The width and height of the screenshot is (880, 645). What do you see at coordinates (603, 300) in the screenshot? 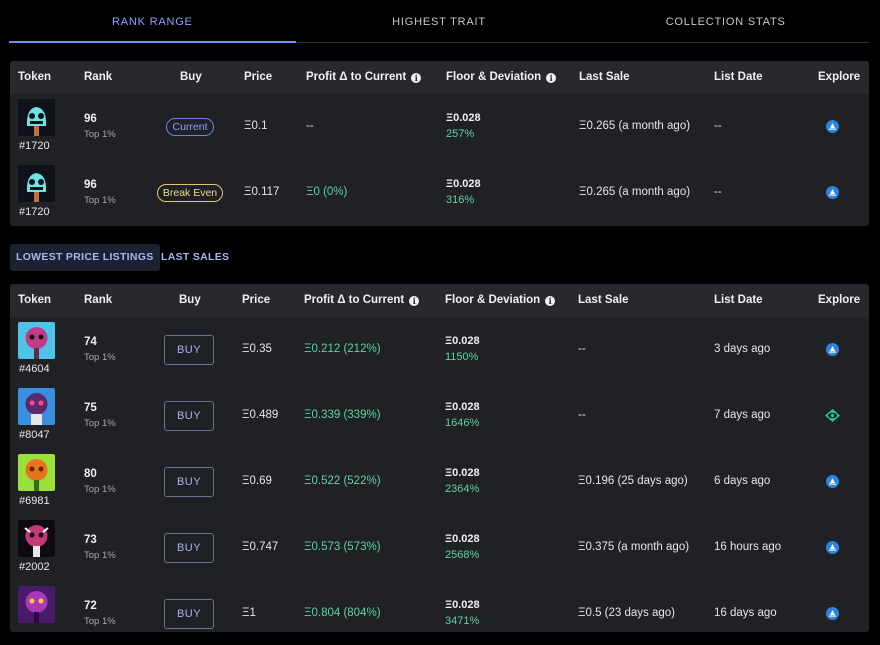
I see `header-last-sale: Last Sale` at bounding box center [603, 300].